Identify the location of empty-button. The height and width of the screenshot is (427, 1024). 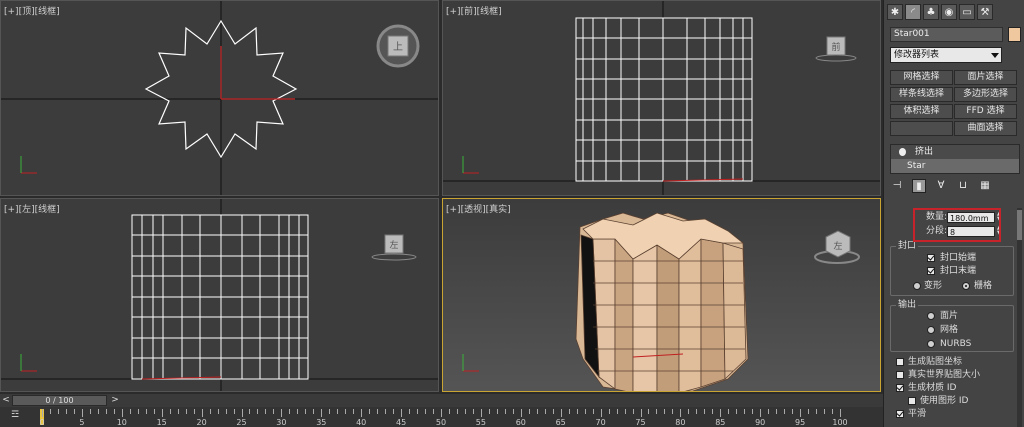
(921, 128).